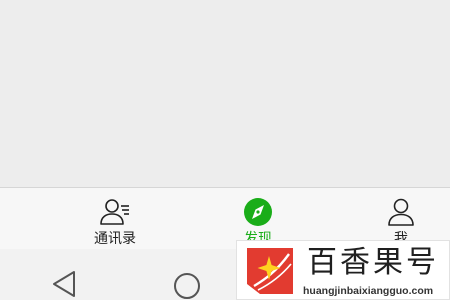 Image resolution: width=450 pixels, height=300 pixels. I want to click on home-circle-icon, so click(187, 284).